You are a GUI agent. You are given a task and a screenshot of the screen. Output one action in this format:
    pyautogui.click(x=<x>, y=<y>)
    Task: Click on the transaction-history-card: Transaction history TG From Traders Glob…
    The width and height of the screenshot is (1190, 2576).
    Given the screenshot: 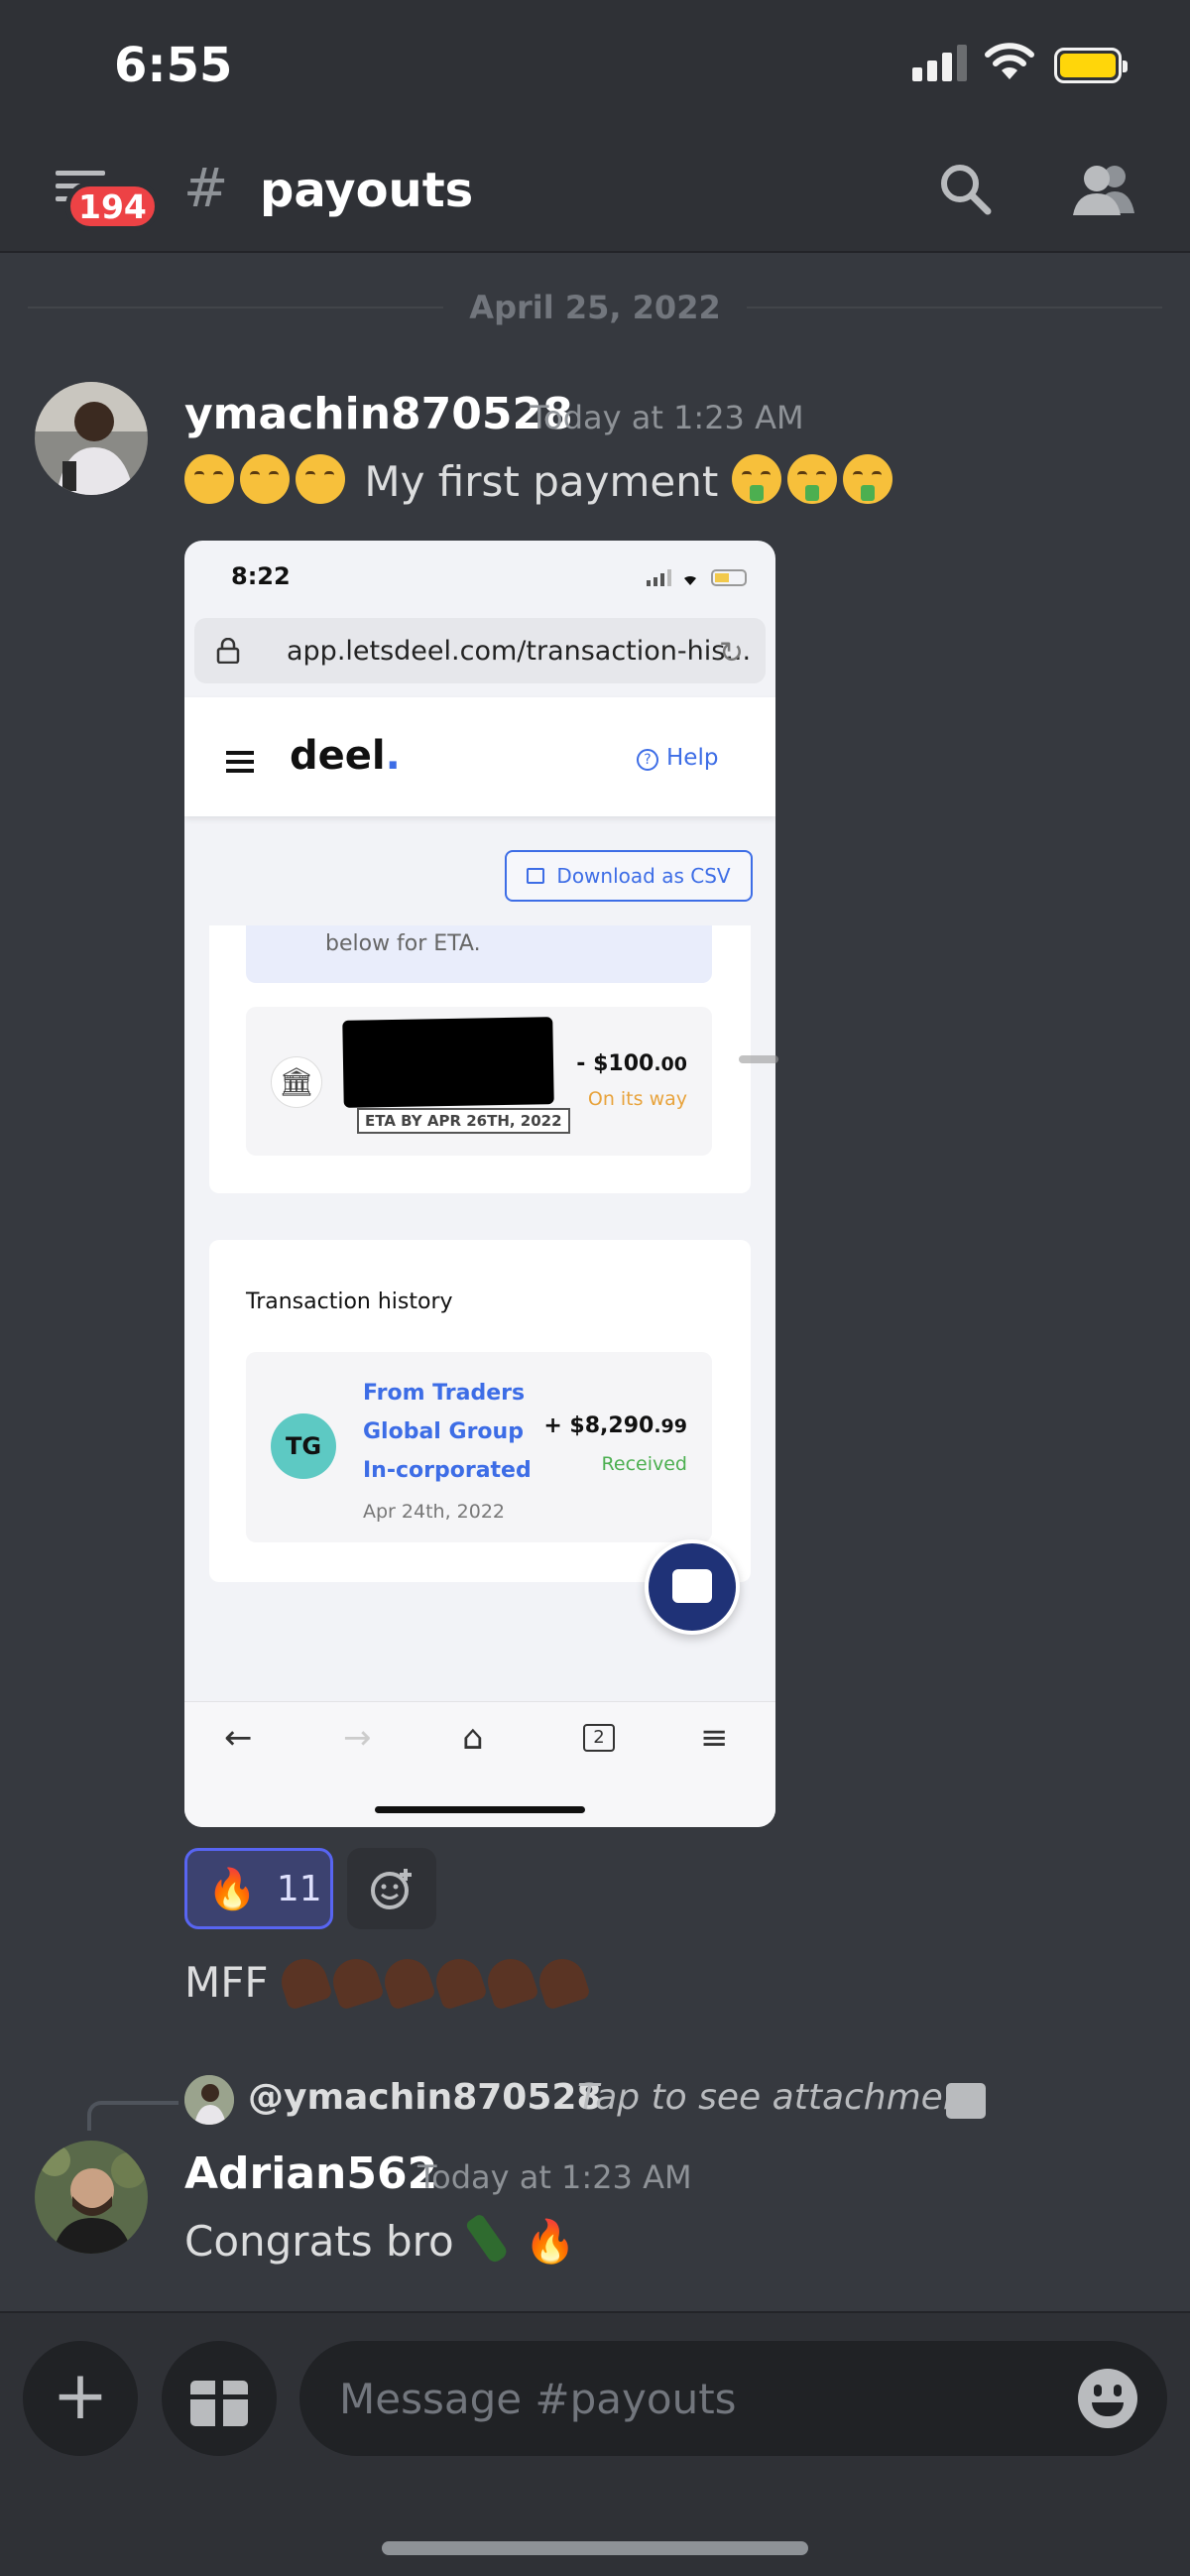 What is the action you would take?
    pyautogui.click(x=480, y=1411)
    